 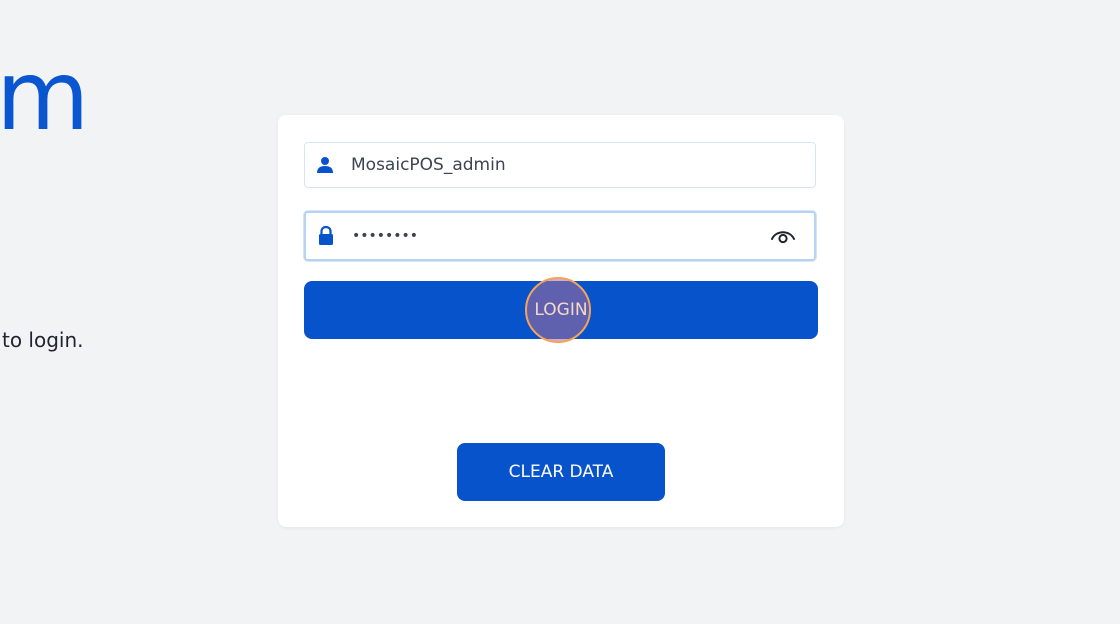 What do you see at coordinates (561, 472) in the screenshot?
I see `clear-data-button: CLEAR DATA` at bounding box center [561, 472].